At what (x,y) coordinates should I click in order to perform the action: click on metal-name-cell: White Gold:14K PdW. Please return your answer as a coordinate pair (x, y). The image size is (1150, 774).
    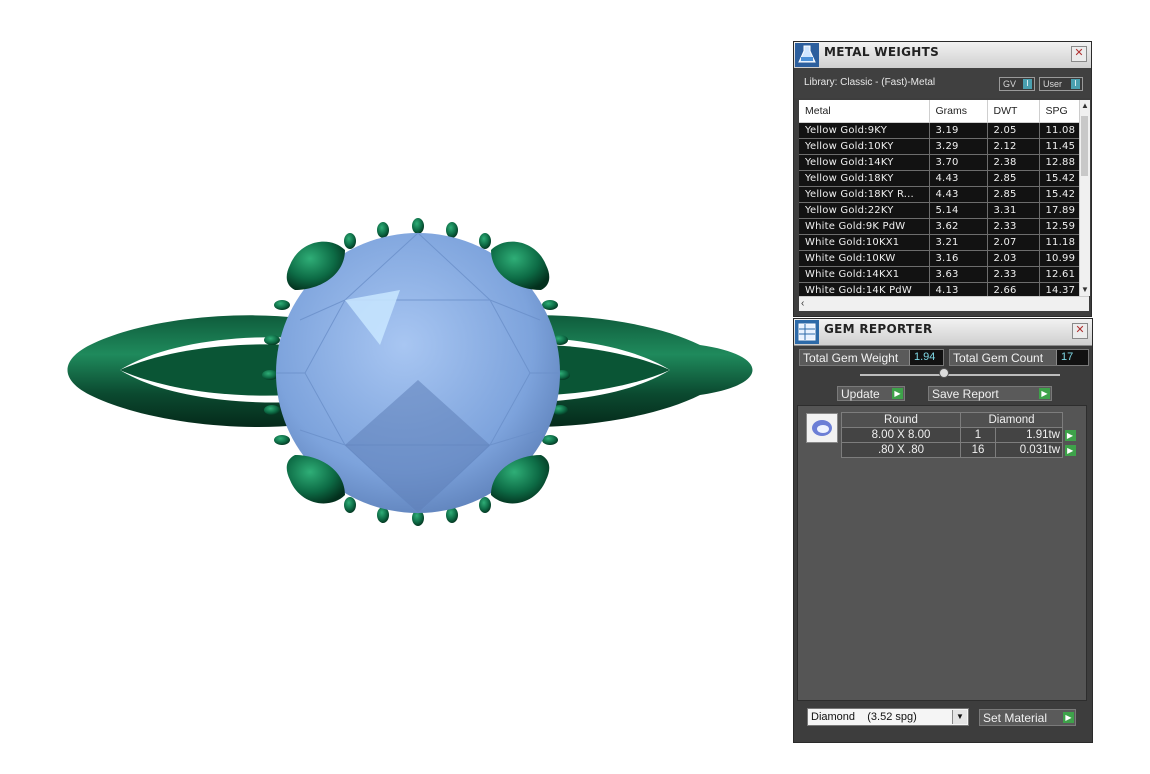
    Looking at the image, I should click on (864, 289).